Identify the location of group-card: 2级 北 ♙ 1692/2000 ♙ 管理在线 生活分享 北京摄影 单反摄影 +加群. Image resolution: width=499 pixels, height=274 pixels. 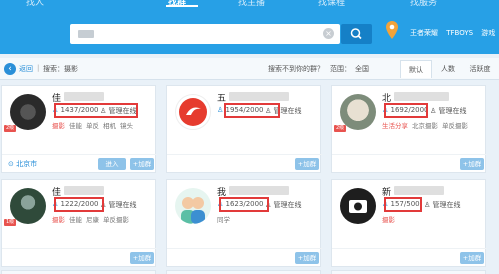
(409, 129).